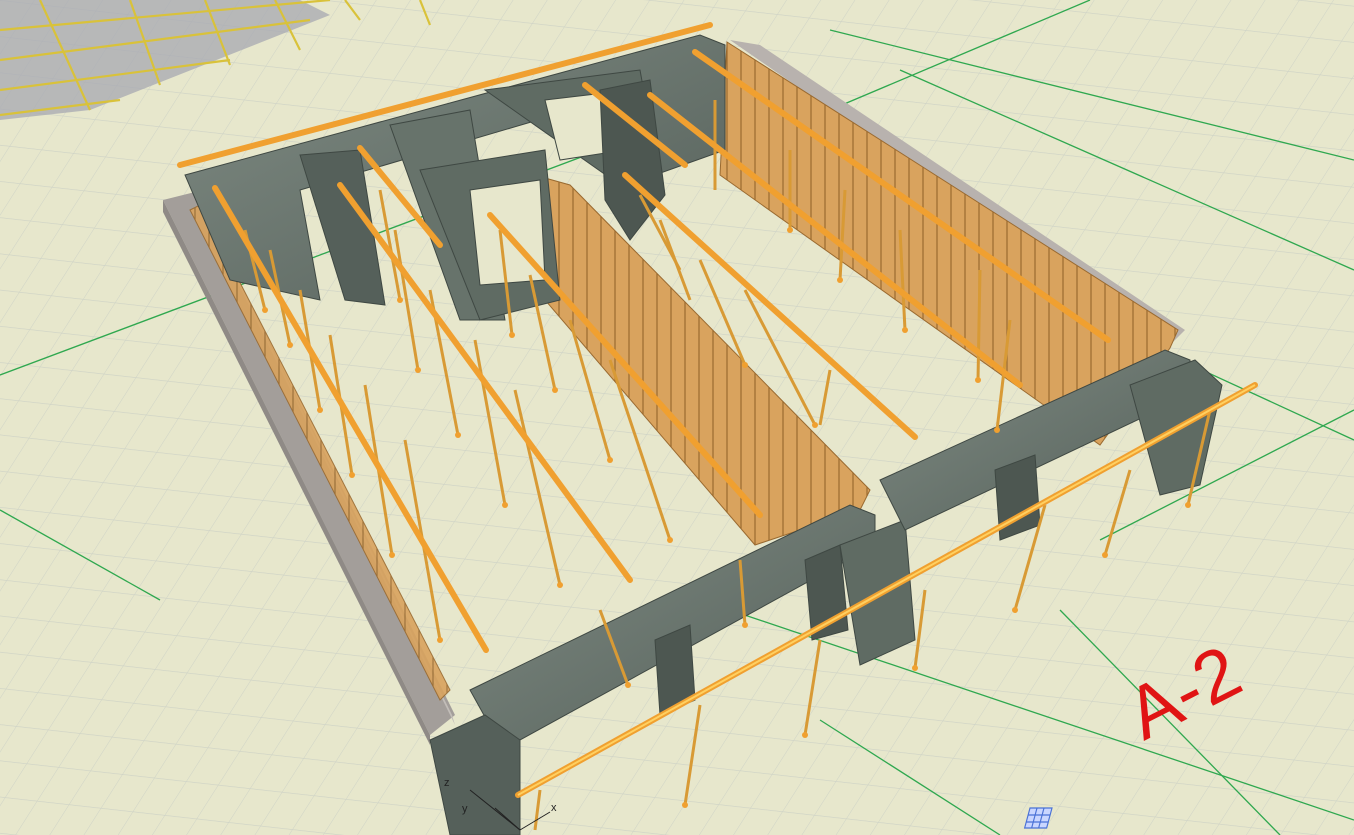 The height and width of the screenshot is (835, 1354). What do you see at coordinates (447, 783) in the screenshot?
I see `svg-text: z` at bounding box center [447, 783].